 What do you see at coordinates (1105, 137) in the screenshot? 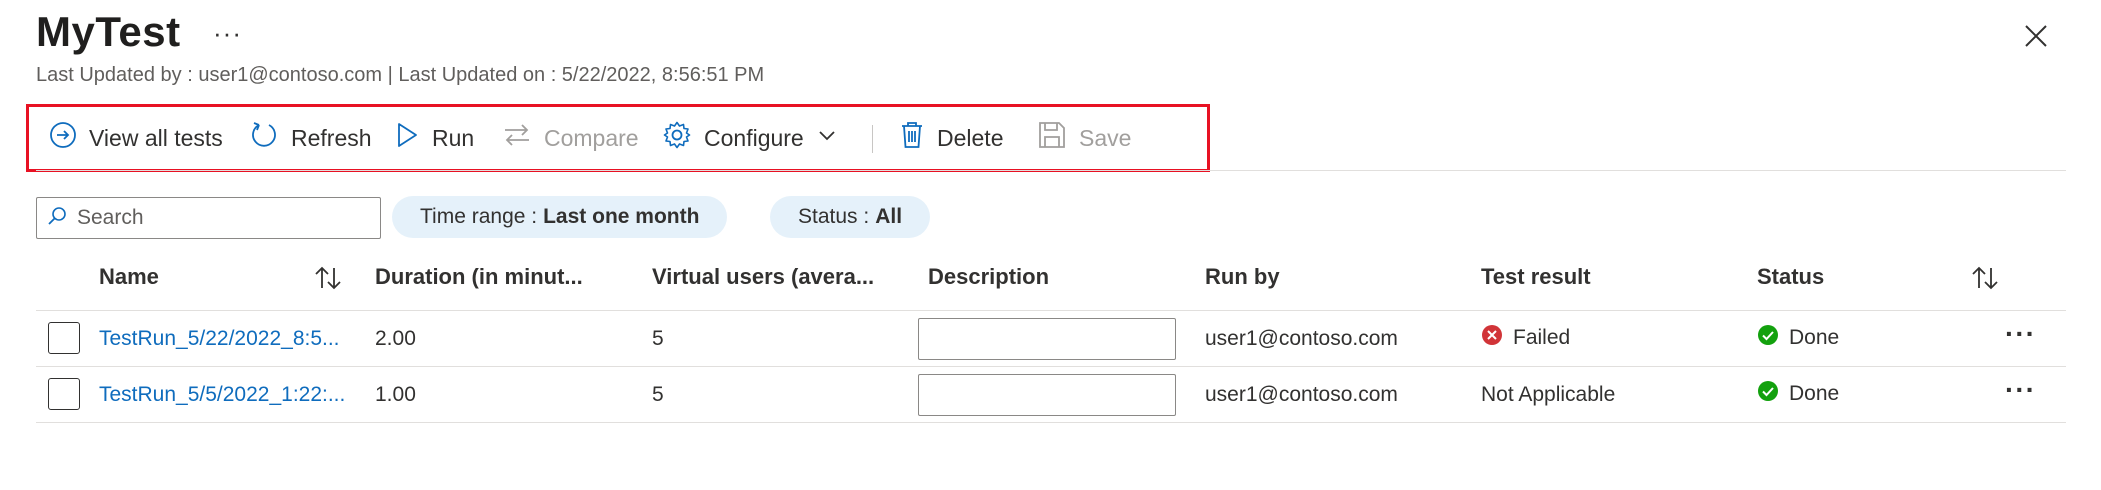
I see `save-label: Save` at bounding box center [1105, 137].